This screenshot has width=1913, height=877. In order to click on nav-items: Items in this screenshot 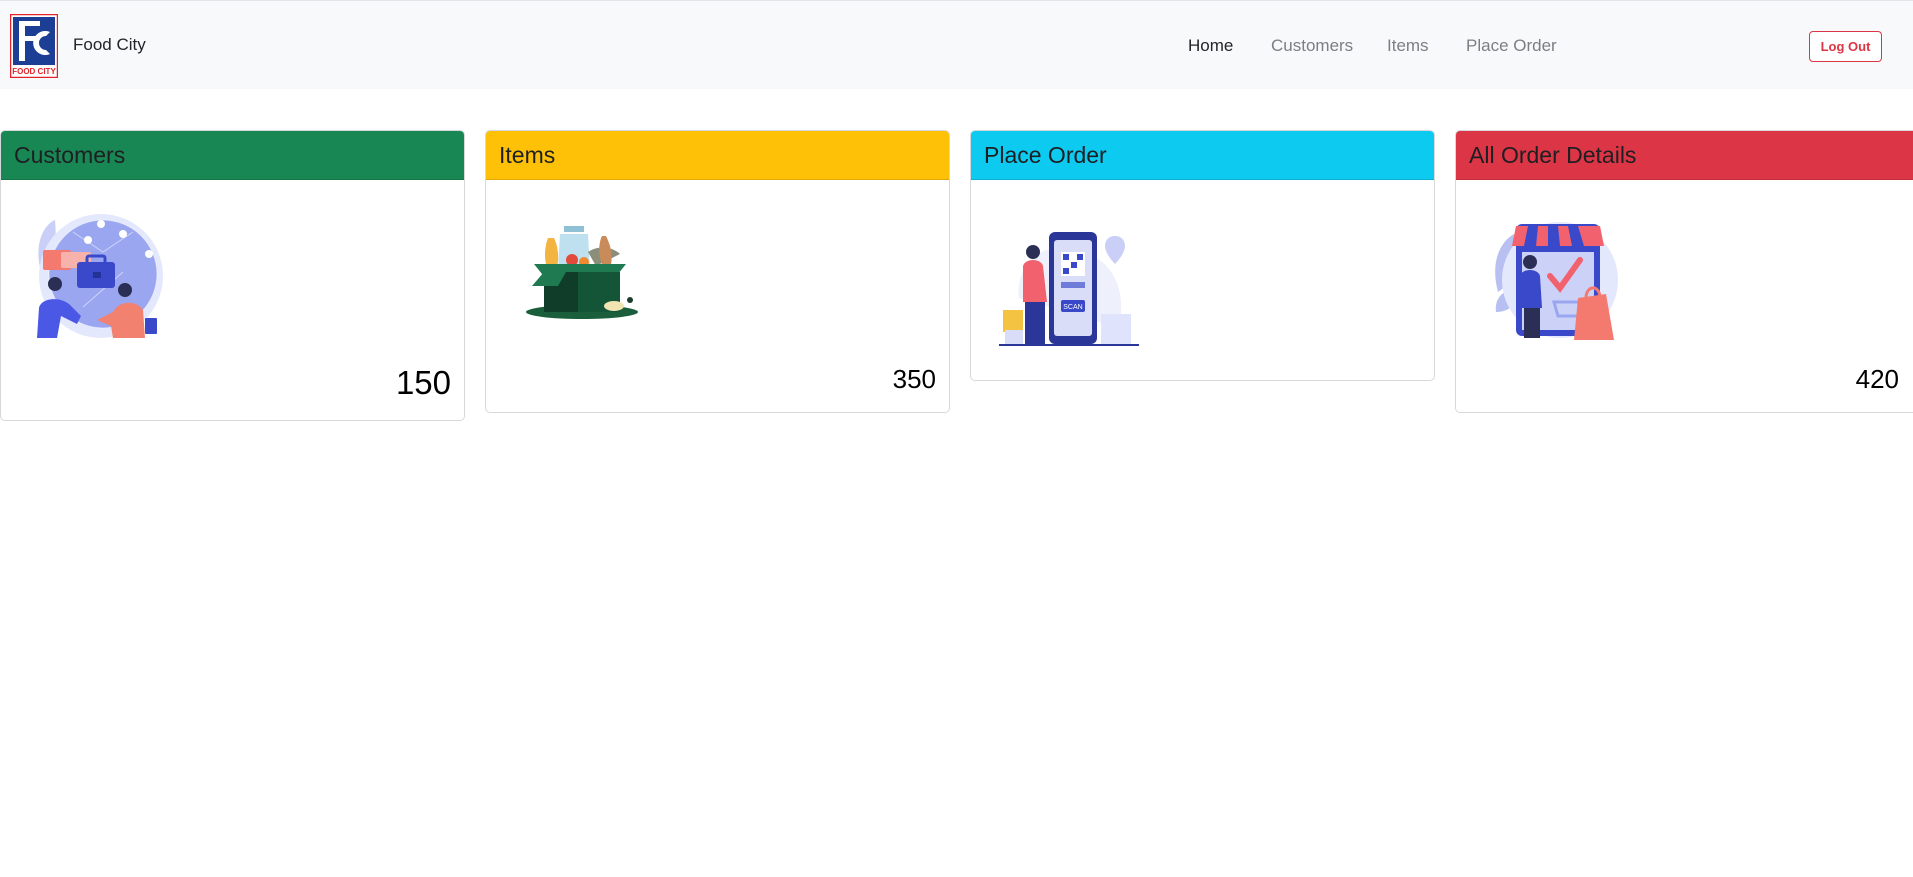, I will do `click(1408, 46)`.